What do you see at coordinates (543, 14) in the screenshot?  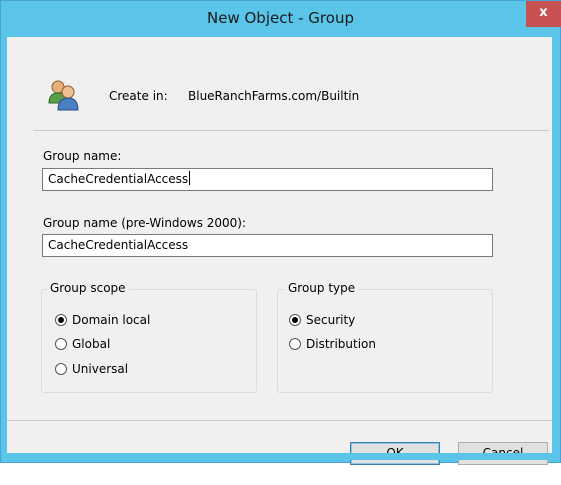 I see `close-button: x` at bounding box center [543, 14].